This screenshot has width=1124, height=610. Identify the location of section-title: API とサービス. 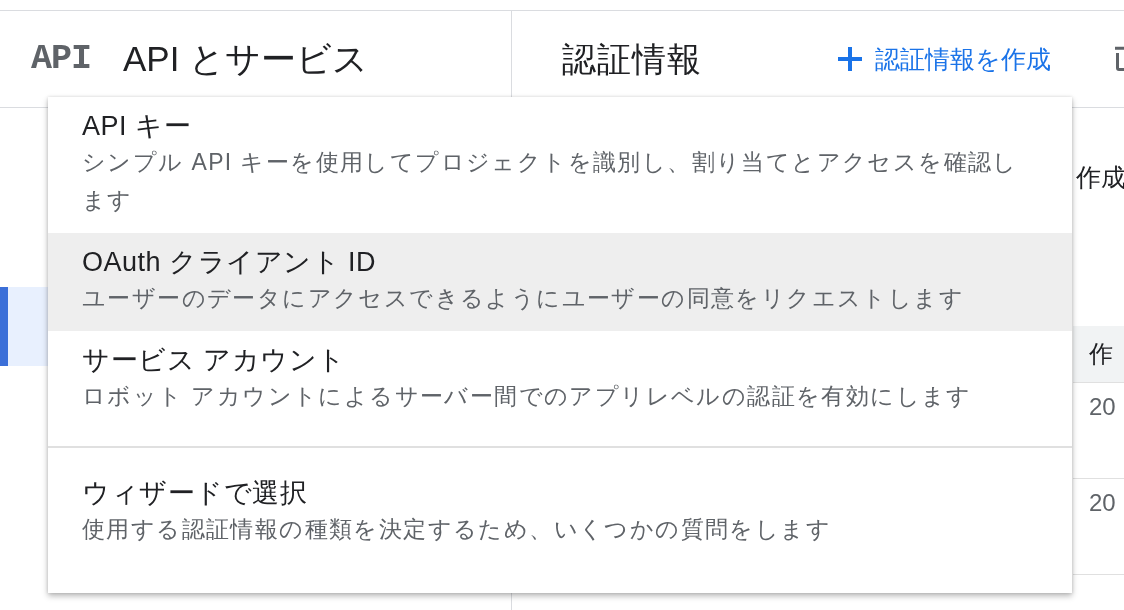
(246, 59).